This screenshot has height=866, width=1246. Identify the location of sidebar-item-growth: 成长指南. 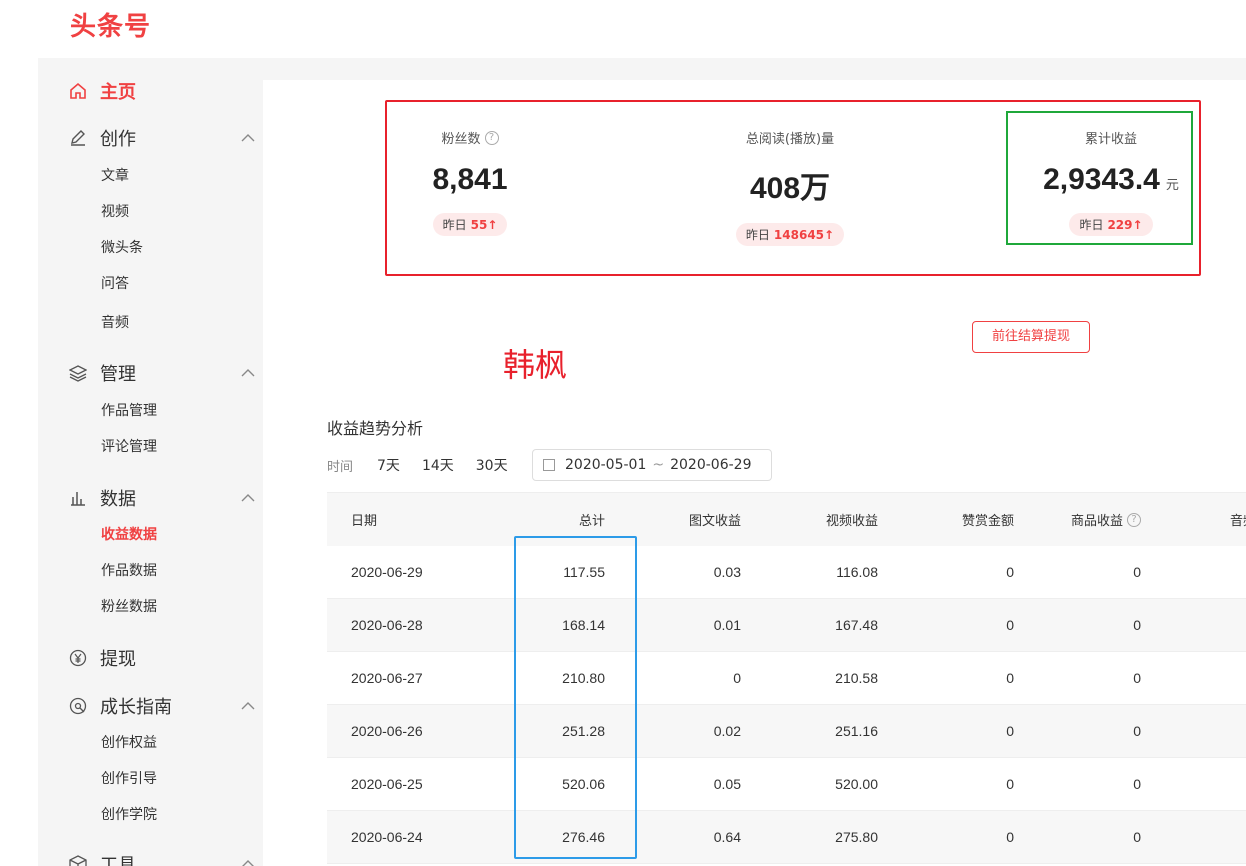
(163, 706).